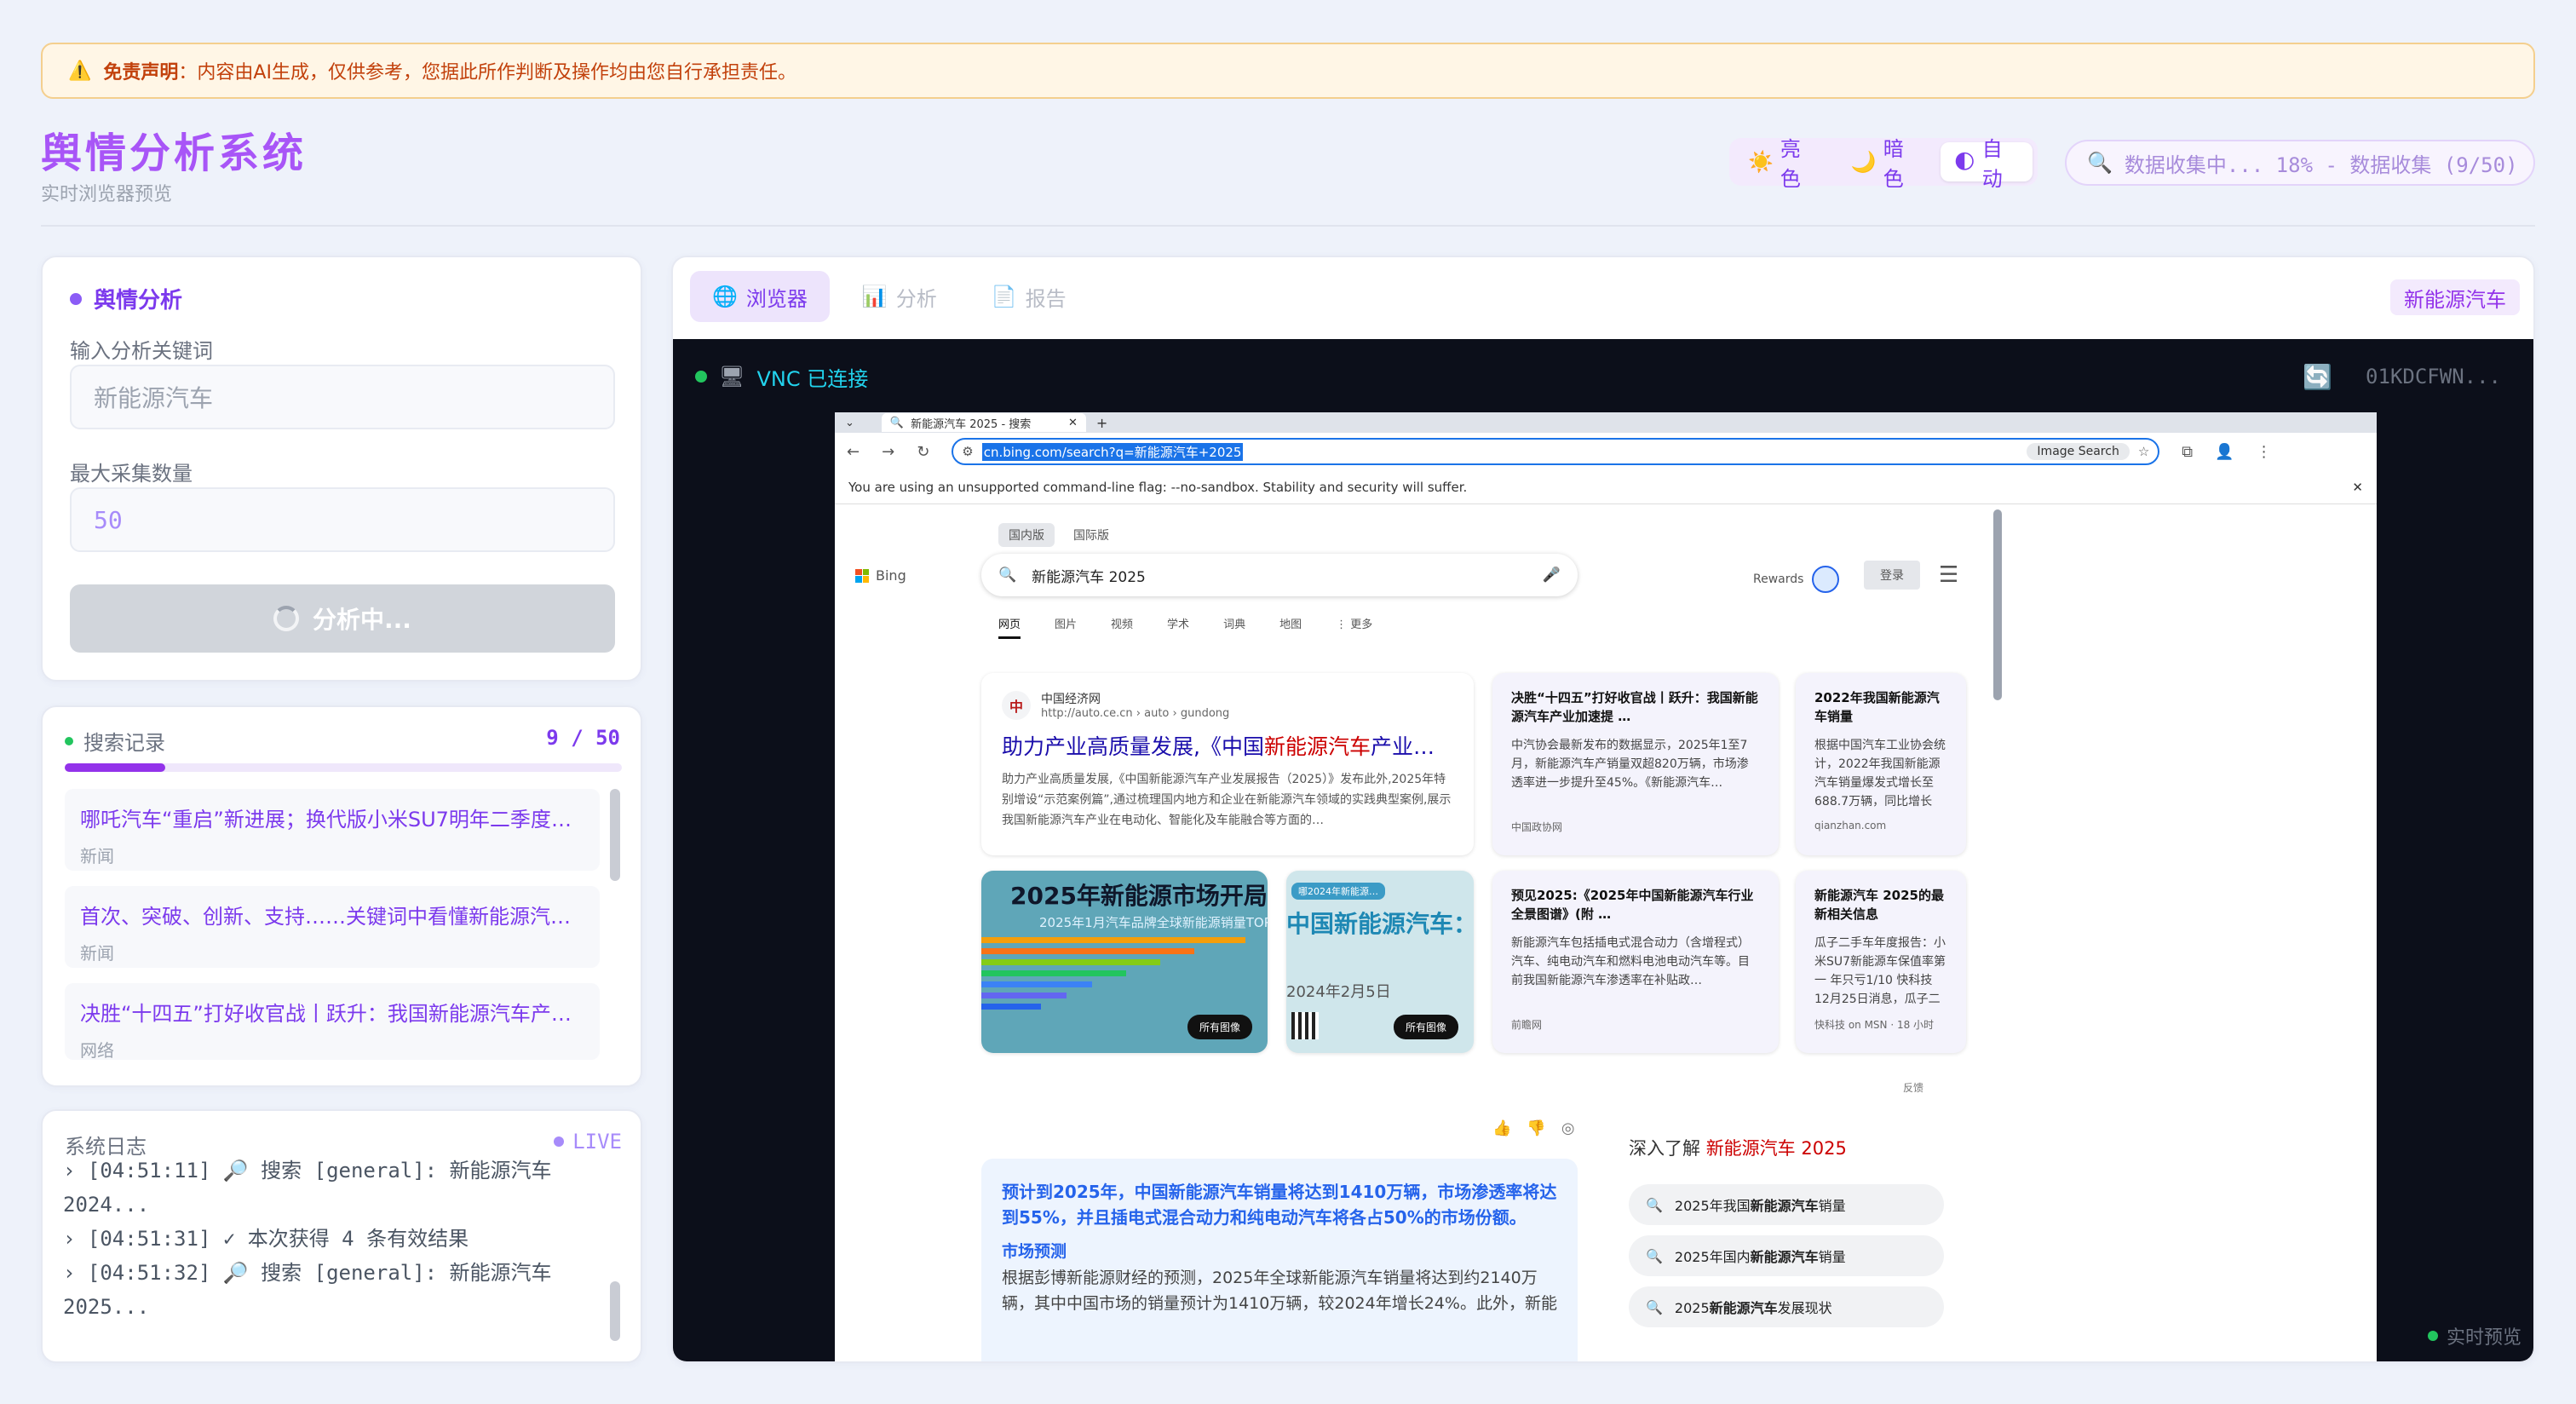 The image size is (2576, 1404). I want to click on reload-icon: ↻, so click(923, 452).